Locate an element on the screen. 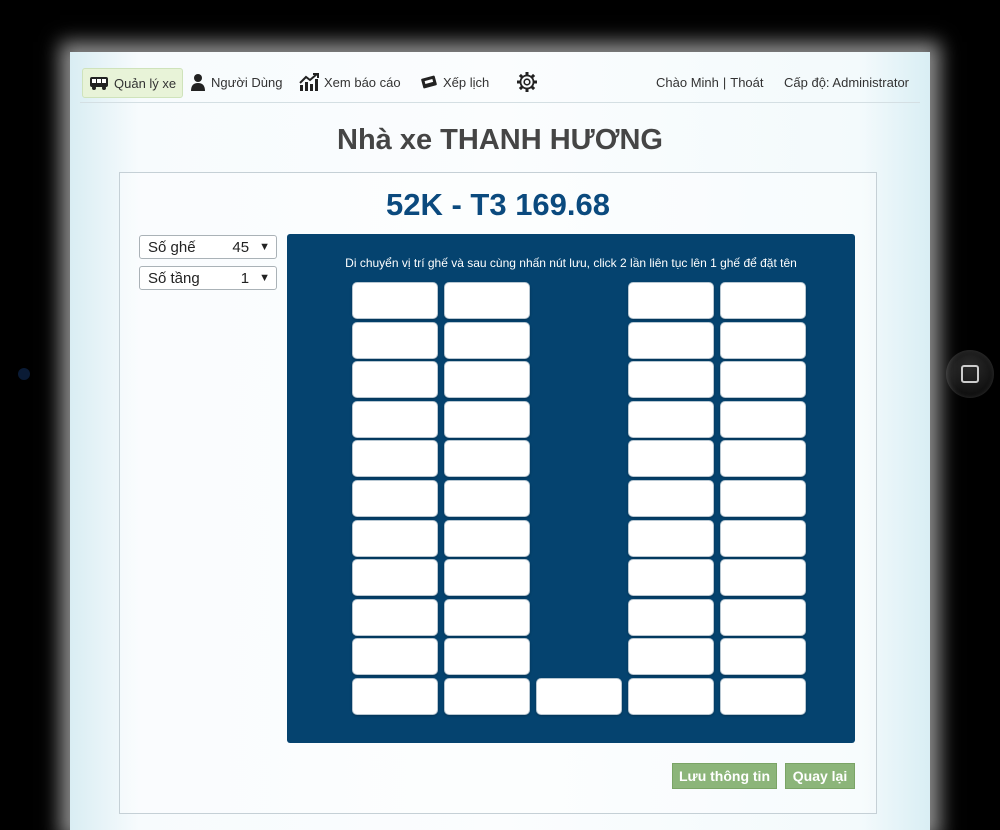 This screenshot has width=1000, height=830. home-square-icon is located at coordinates (970, 374).